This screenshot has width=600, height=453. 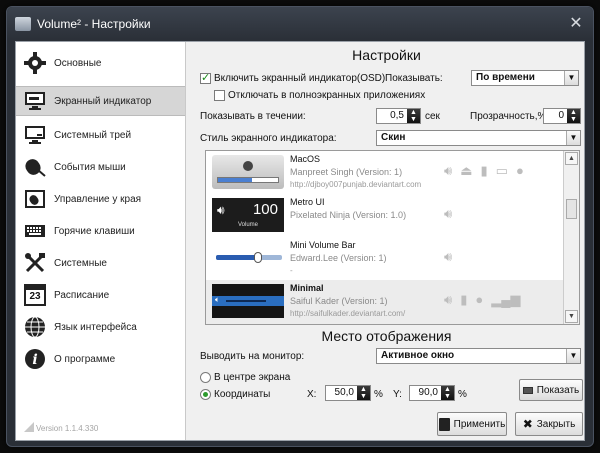 What do you see at coordinates (472, 424) in the screenshot?
I see `apply-button: Применить` at bounding box center [472, 424].